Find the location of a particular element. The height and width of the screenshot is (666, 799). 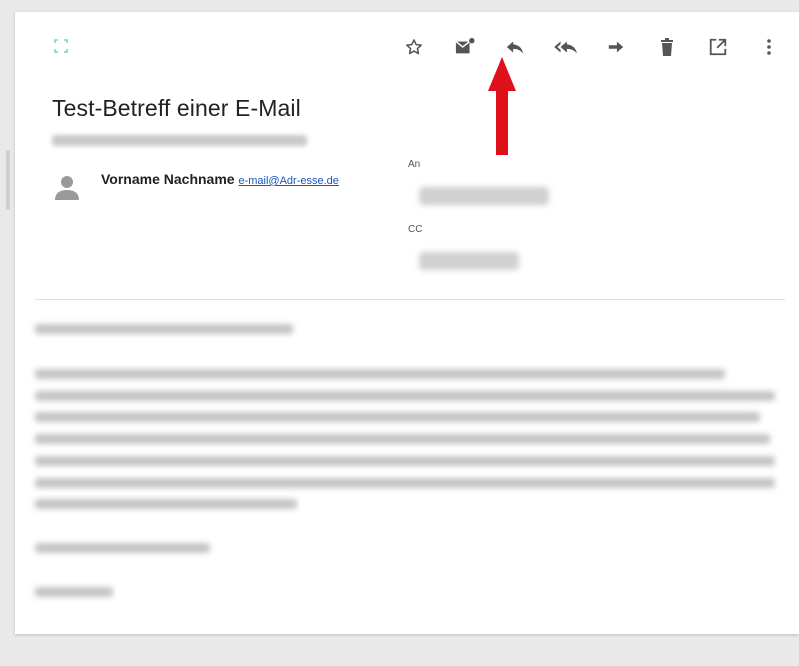

reply-icon is located at coordinates (515, 47).